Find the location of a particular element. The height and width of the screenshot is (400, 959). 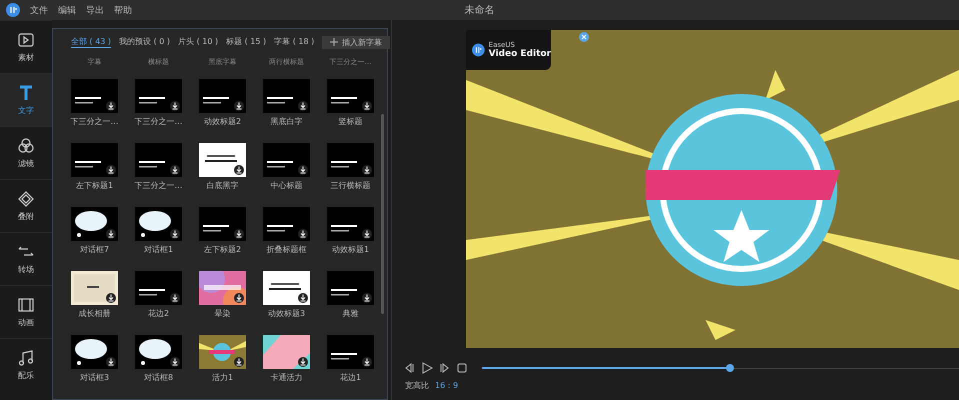

add-subtitle-button: 插入新字幕 is located at coordinates (356, 42).